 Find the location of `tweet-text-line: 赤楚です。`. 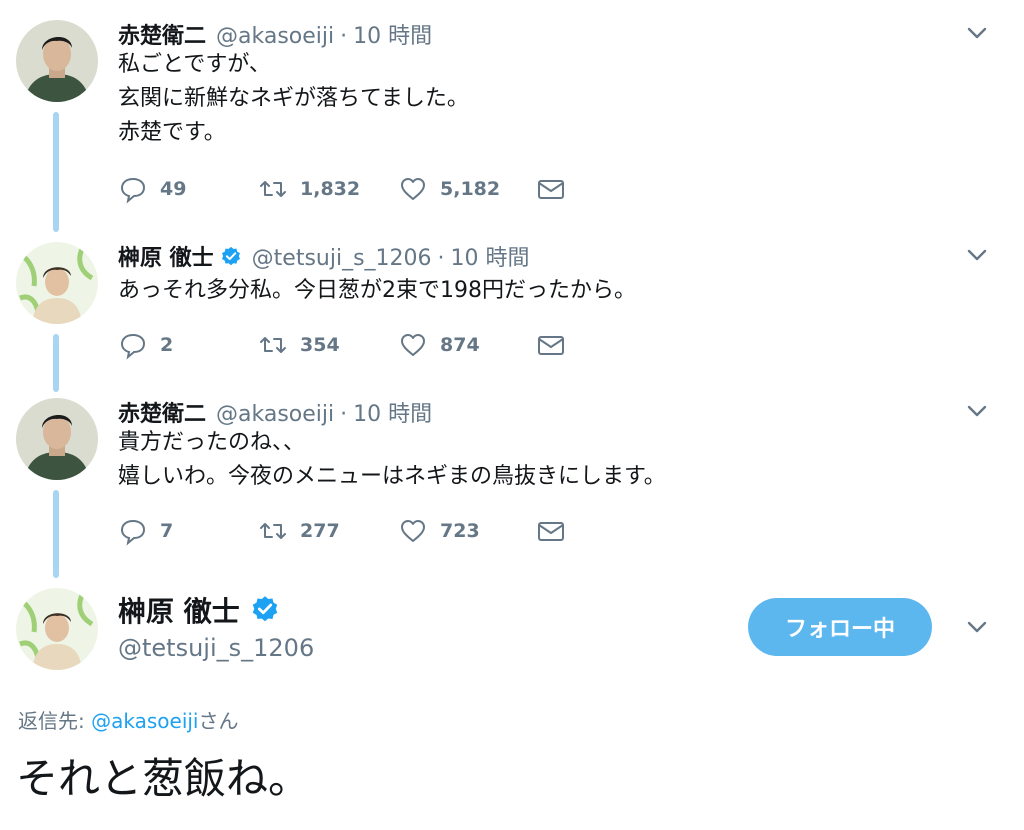

tweet-text-line: 赤楚です。 is located at coordinates (172, 132).